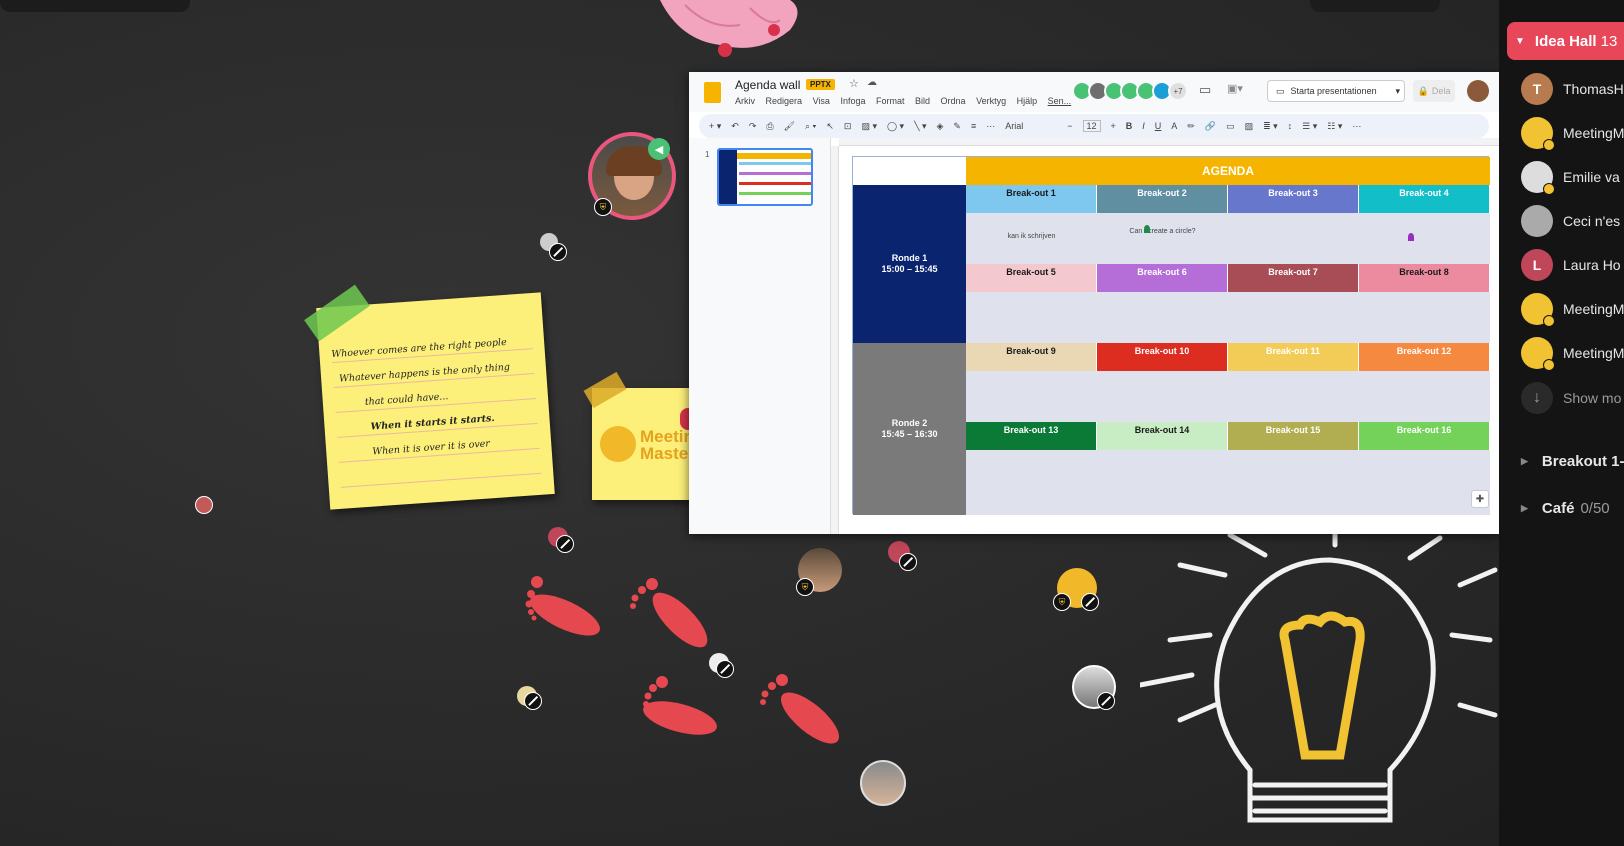 The image size is (1624, 846). What do you see at coordinates (789, 126) in the screenshot?
I see `paint-format-icon: 🖌` at bounding box center [789, 126].